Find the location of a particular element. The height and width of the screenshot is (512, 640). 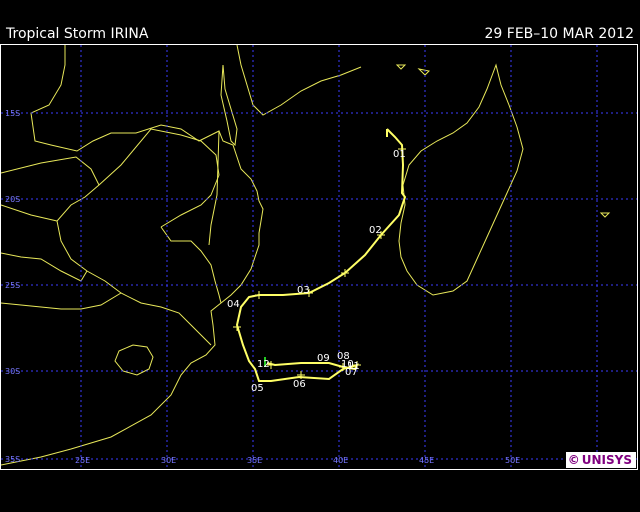

lat-label: 20S is located at coordinates (12, 199).